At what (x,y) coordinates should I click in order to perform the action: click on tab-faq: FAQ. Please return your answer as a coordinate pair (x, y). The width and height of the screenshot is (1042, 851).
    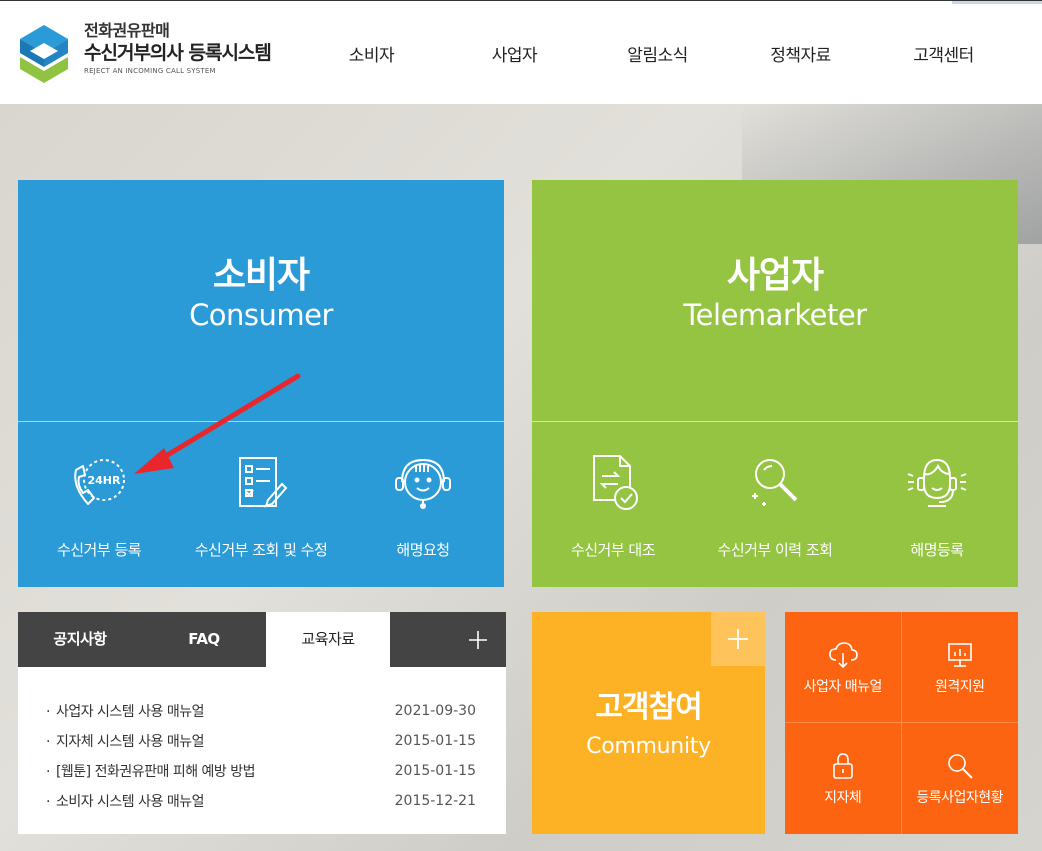
    Looking at the image, I should click on (204, 639).